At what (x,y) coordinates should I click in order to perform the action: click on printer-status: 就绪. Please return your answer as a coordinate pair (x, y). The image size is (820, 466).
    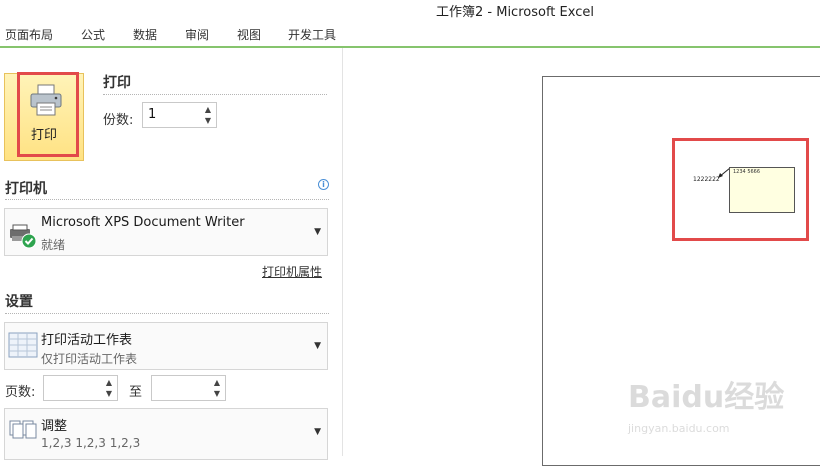
    Looking at the image, I should click on (53, 245).